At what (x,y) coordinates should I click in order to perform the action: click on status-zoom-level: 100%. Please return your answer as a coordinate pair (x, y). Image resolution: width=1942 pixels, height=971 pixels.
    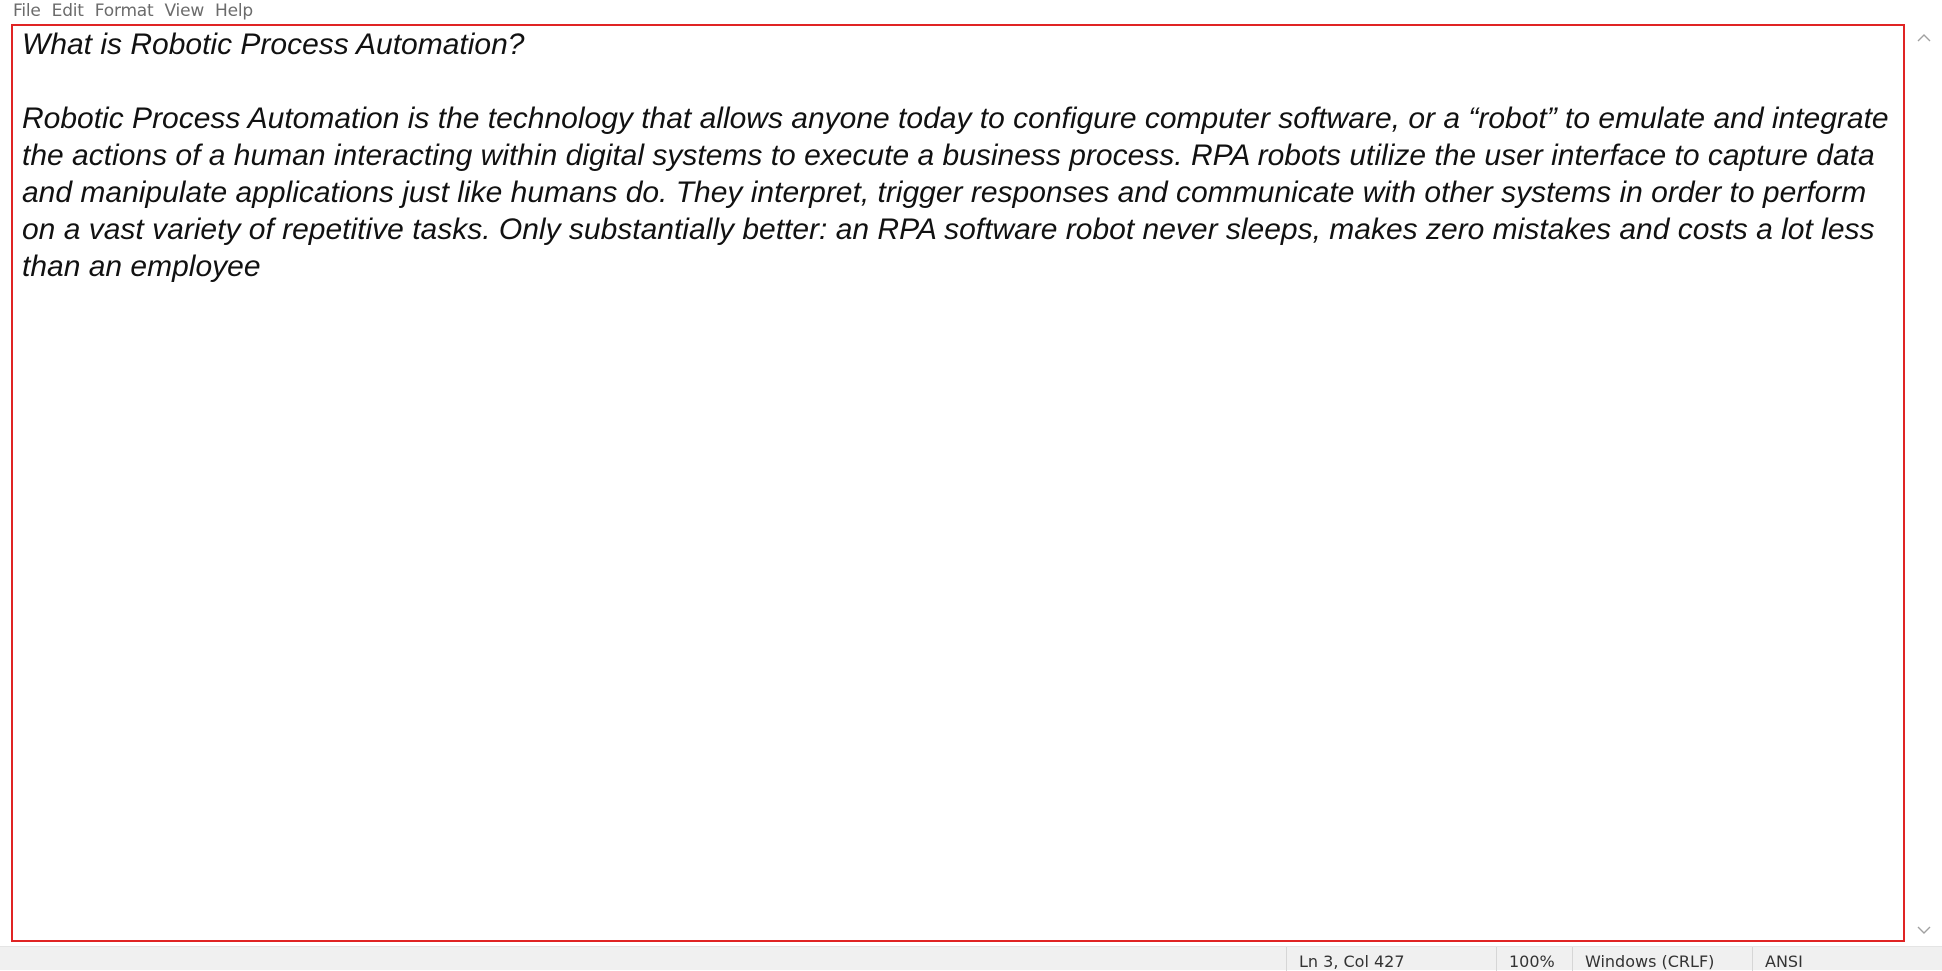
    Looking at the image, I should click on (1534, 959).